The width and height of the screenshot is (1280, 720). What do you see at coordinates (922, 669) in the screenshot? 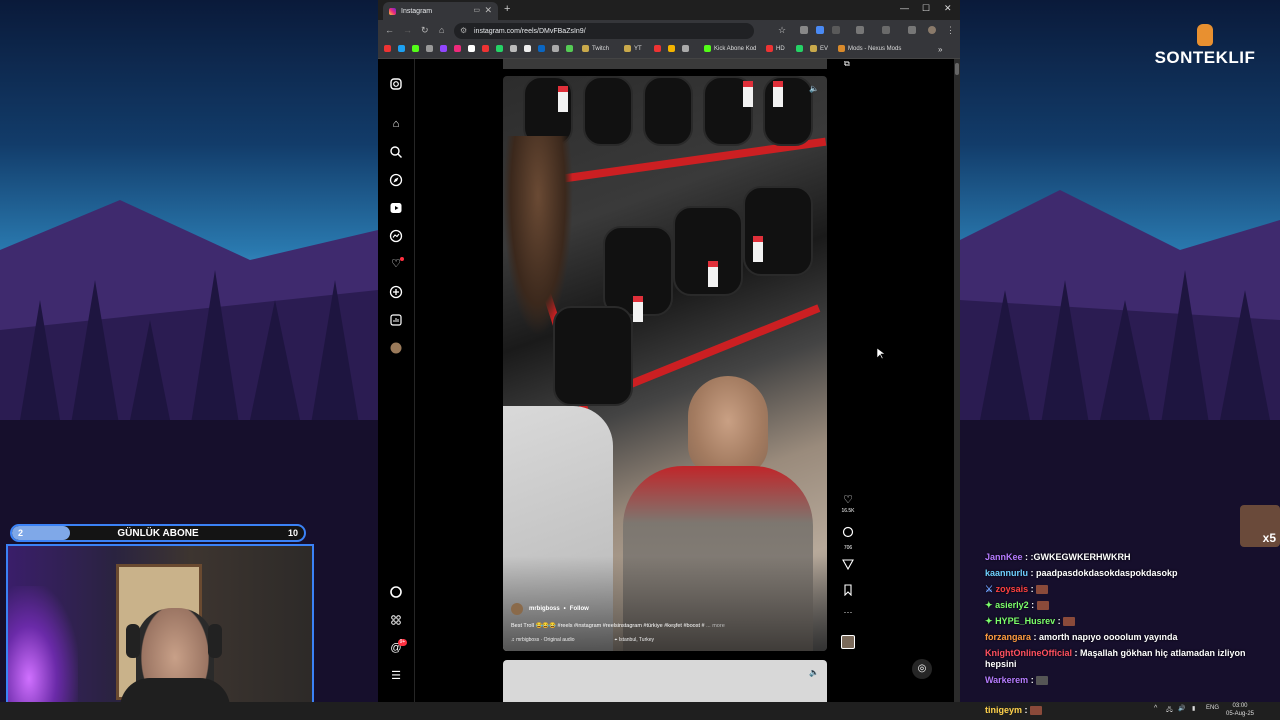
I see `messages-button: ◎` at bounding box center [922, 669].